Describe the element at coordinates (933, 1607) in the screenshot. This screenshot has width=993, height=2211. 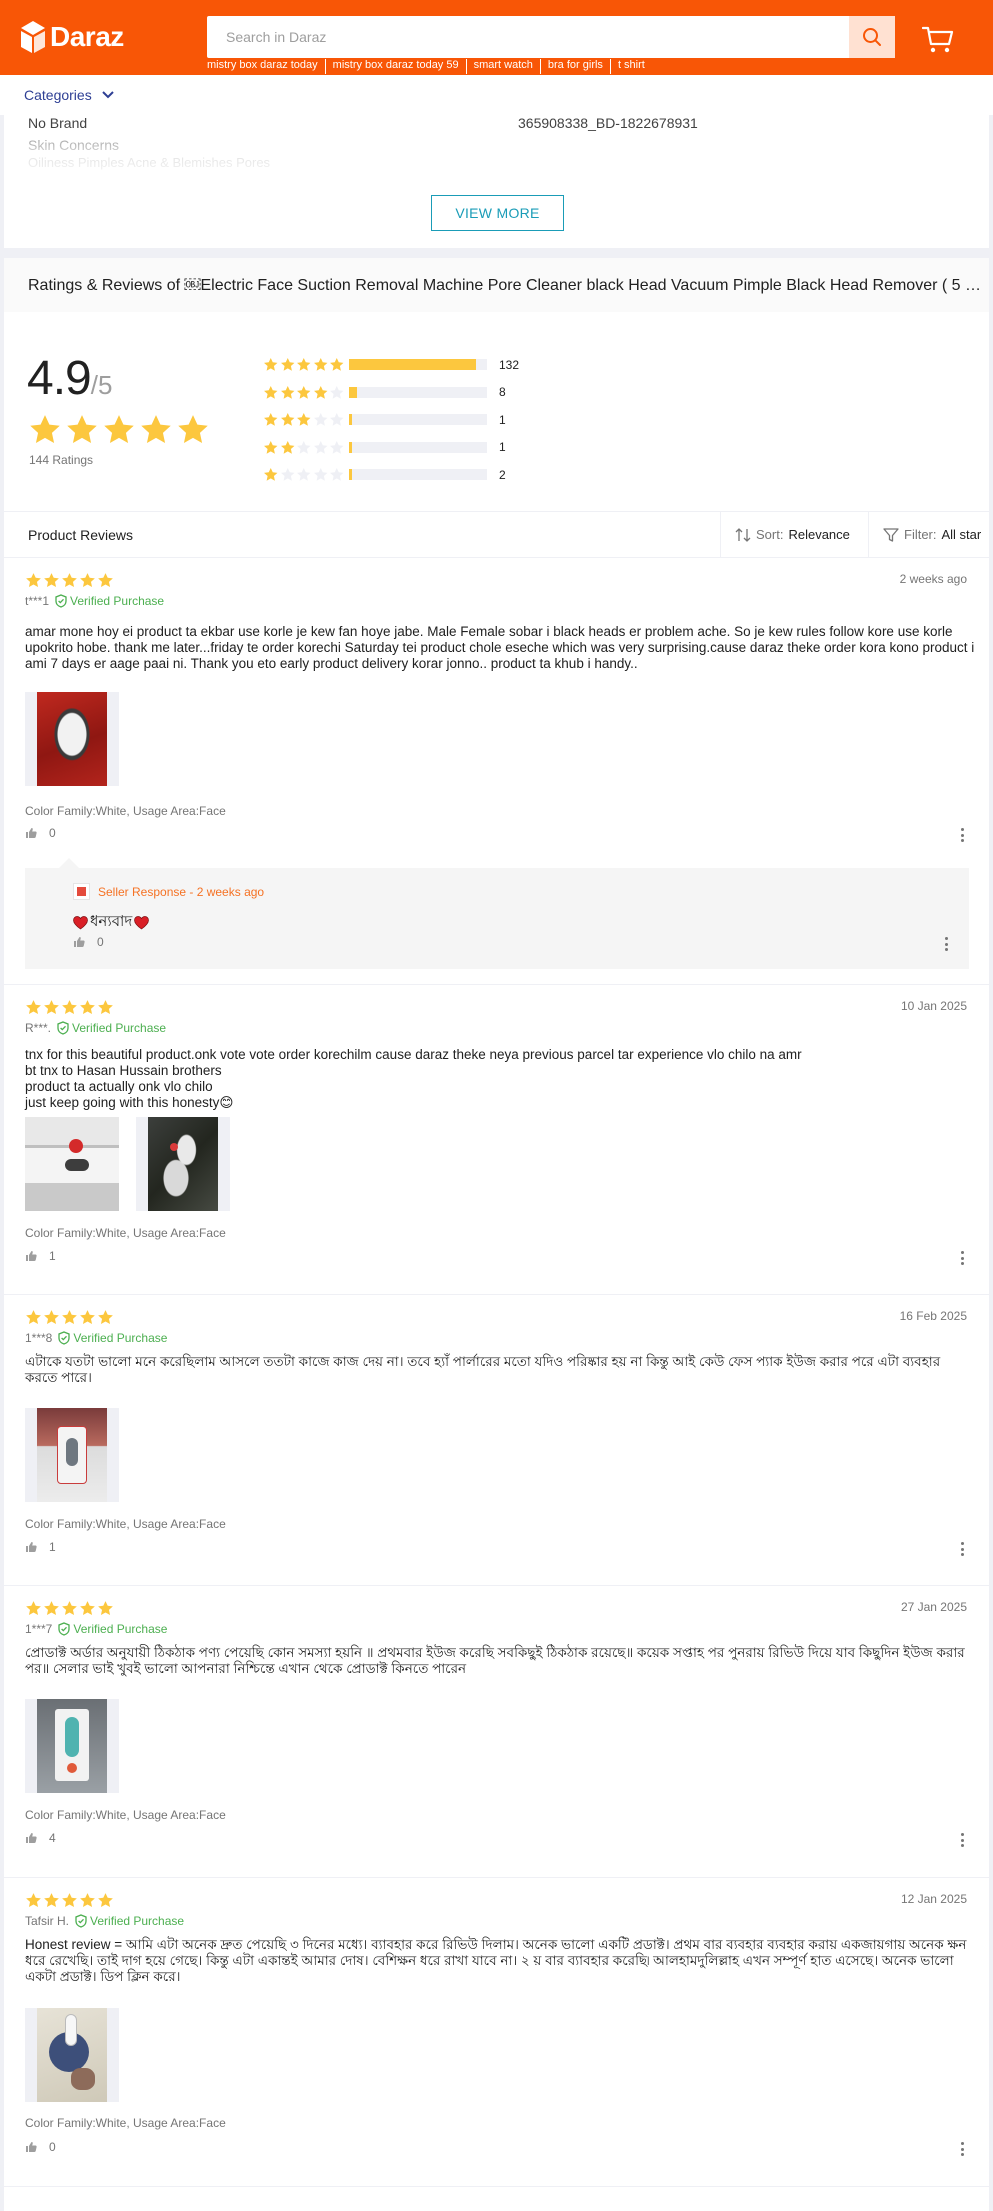
I see `review-date: 27 Jan 2025` at that location.